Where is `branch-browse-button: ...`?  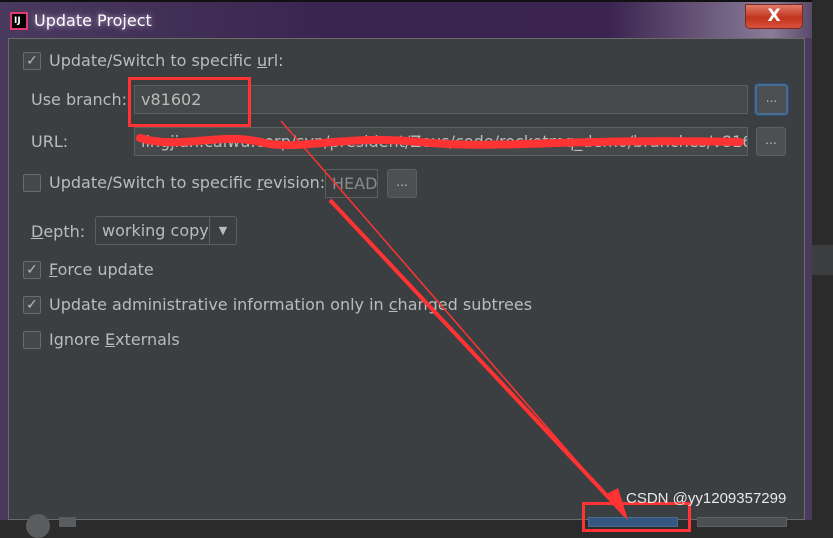
branch-browse-button: ... is located at coordinates (771, 99).